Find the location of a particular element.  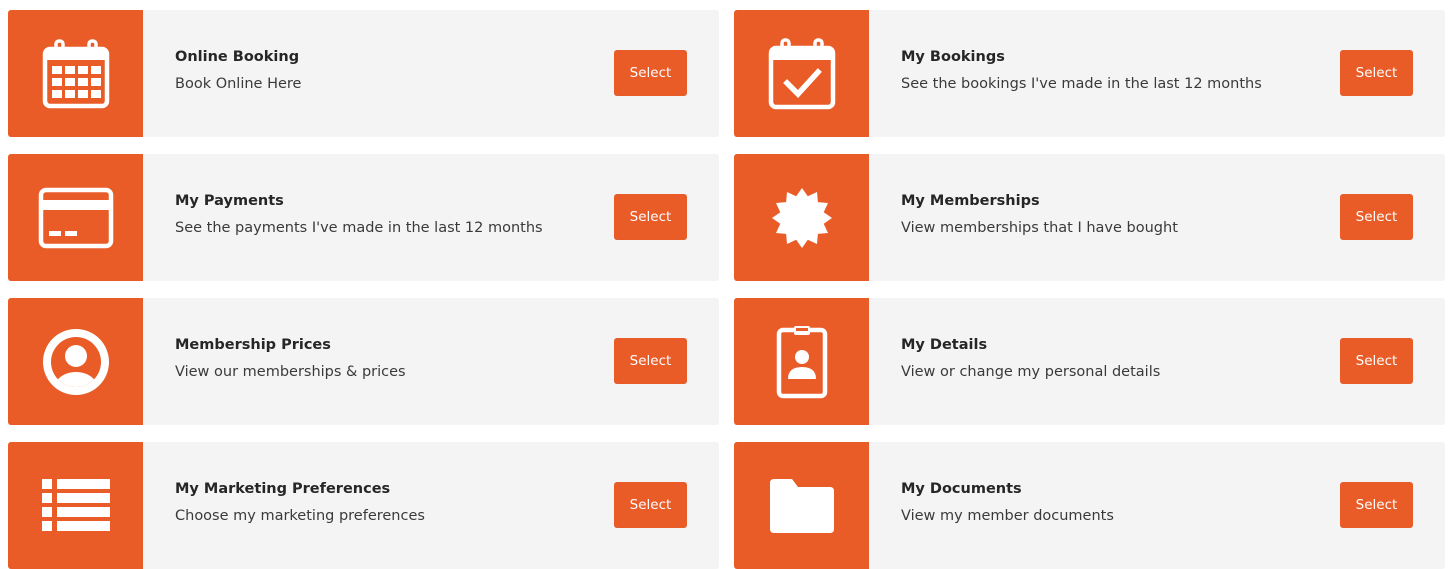

folder-icon is located at coordinates (801, 505).